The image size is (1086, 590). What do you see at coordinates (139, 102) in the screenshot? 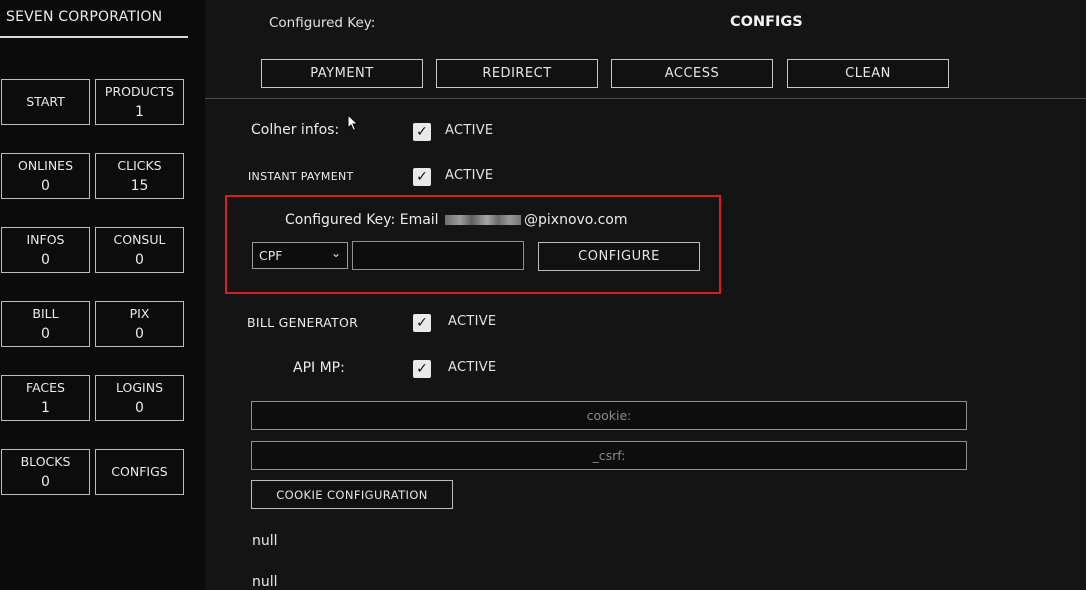
I see `sidebar-tile-products: PRODUCTS 1` at bounding box center [139, 102].